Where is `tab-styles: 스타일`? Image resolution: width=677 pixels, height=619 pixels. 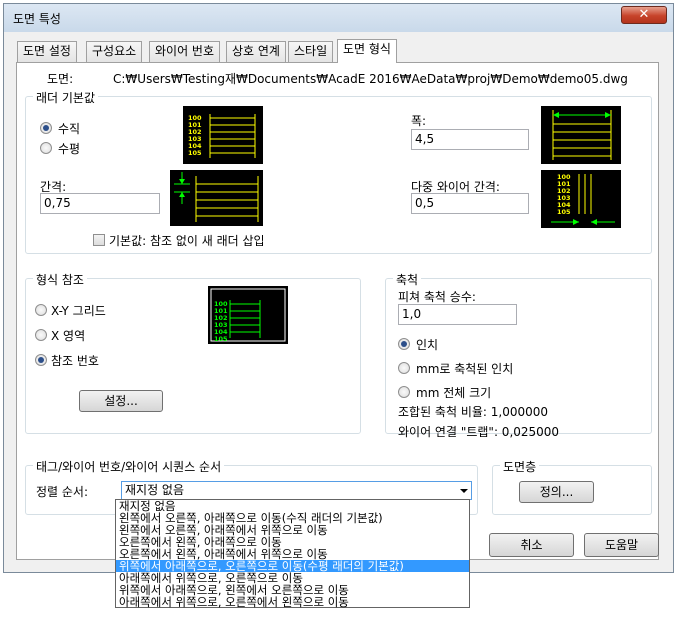 tab-styles: 스타일 is located at coordinates (311, 51).